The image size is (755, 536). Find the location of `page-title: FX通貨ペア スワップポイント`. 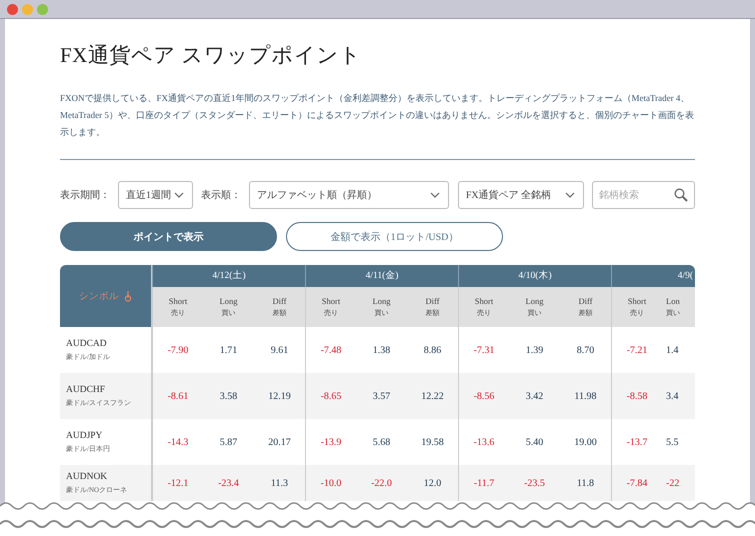

page-title: FX通貨ペア スワップポイント is located at coordinates (211, 55).